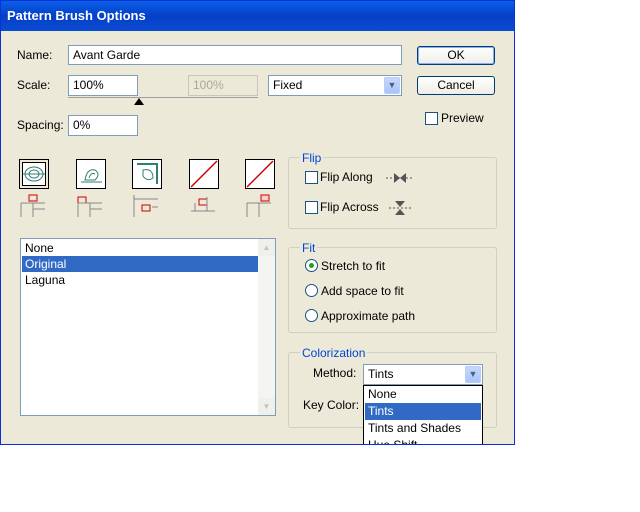 This screenshot has width=640, height=512. I want to click on dropdown-option: Hue Shift, so click(423, 440).